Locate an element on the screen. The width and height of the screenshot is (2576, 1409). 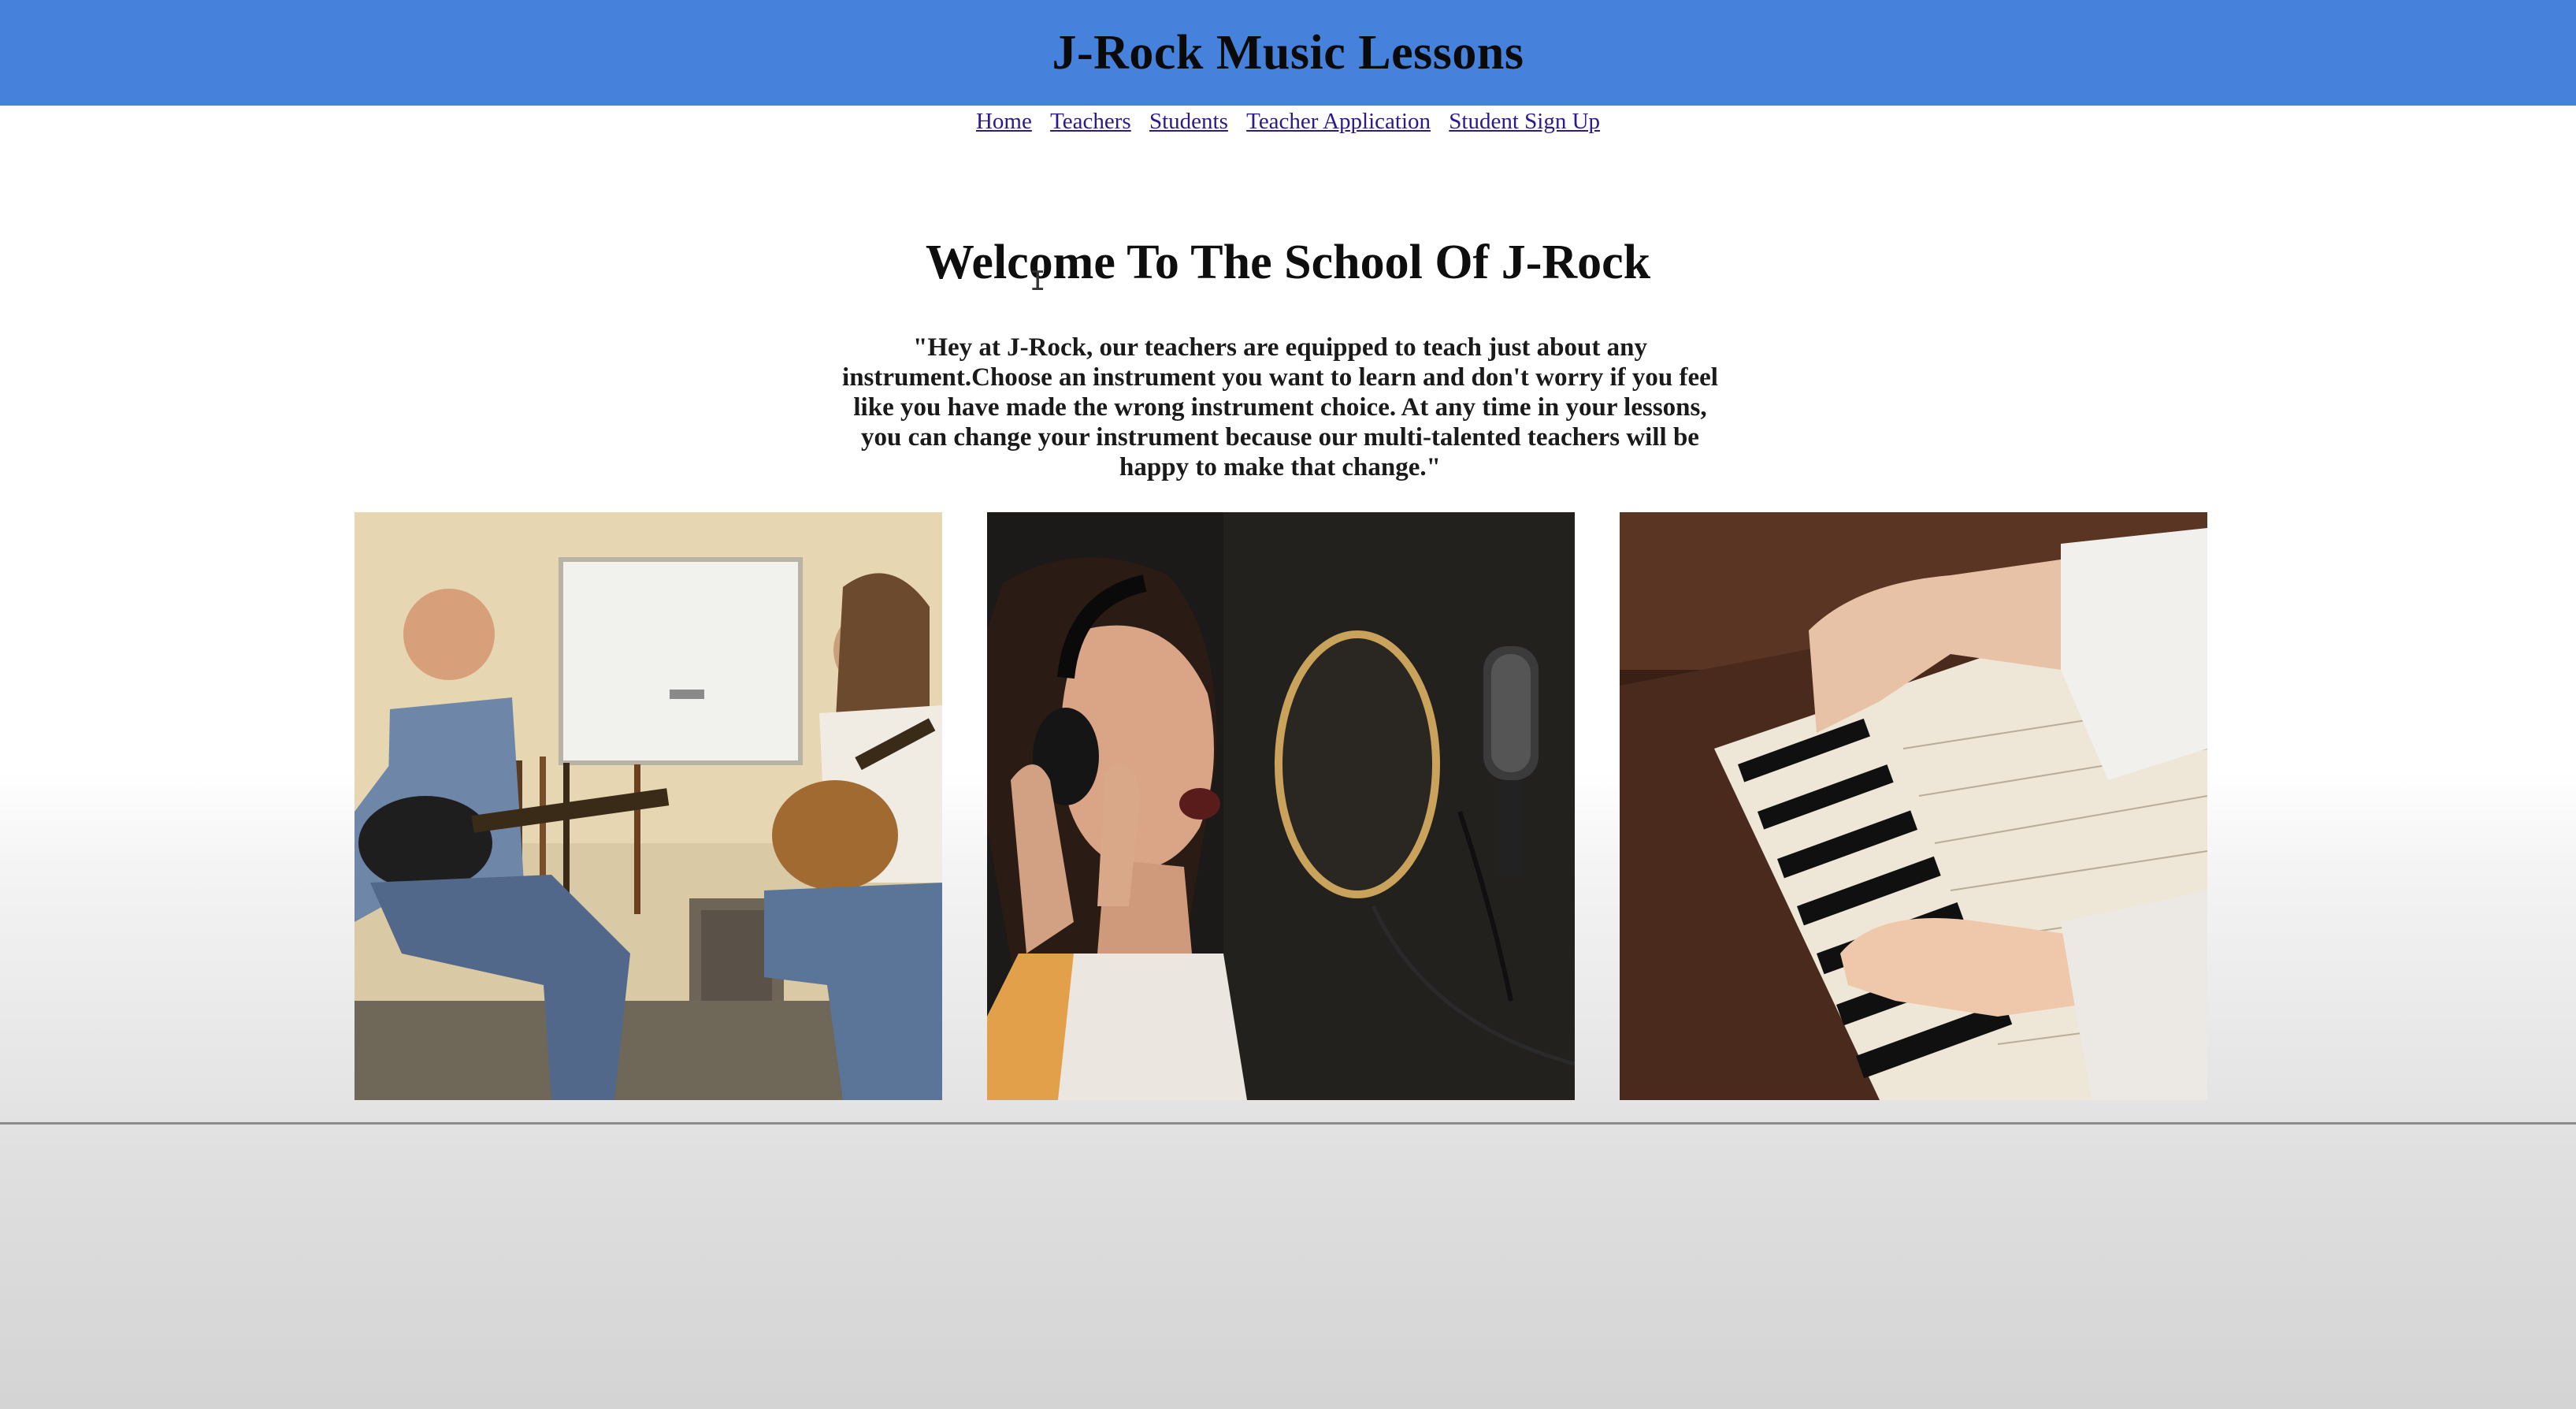
nav-link-teacher-application: Teacher Application is located at coordinates (1338, 121).